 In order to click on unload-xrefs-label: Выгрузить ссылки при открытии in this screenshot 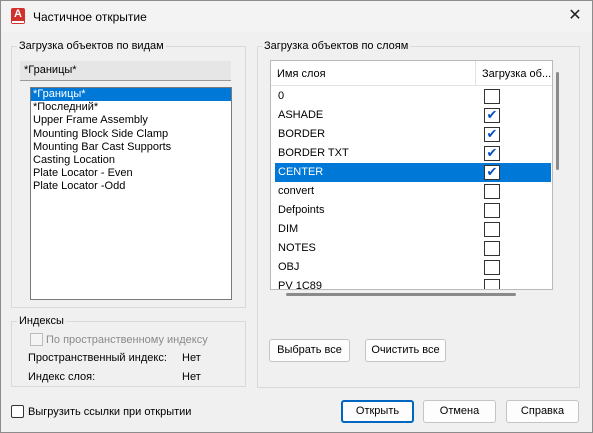, I will do `click(110, 412)`.